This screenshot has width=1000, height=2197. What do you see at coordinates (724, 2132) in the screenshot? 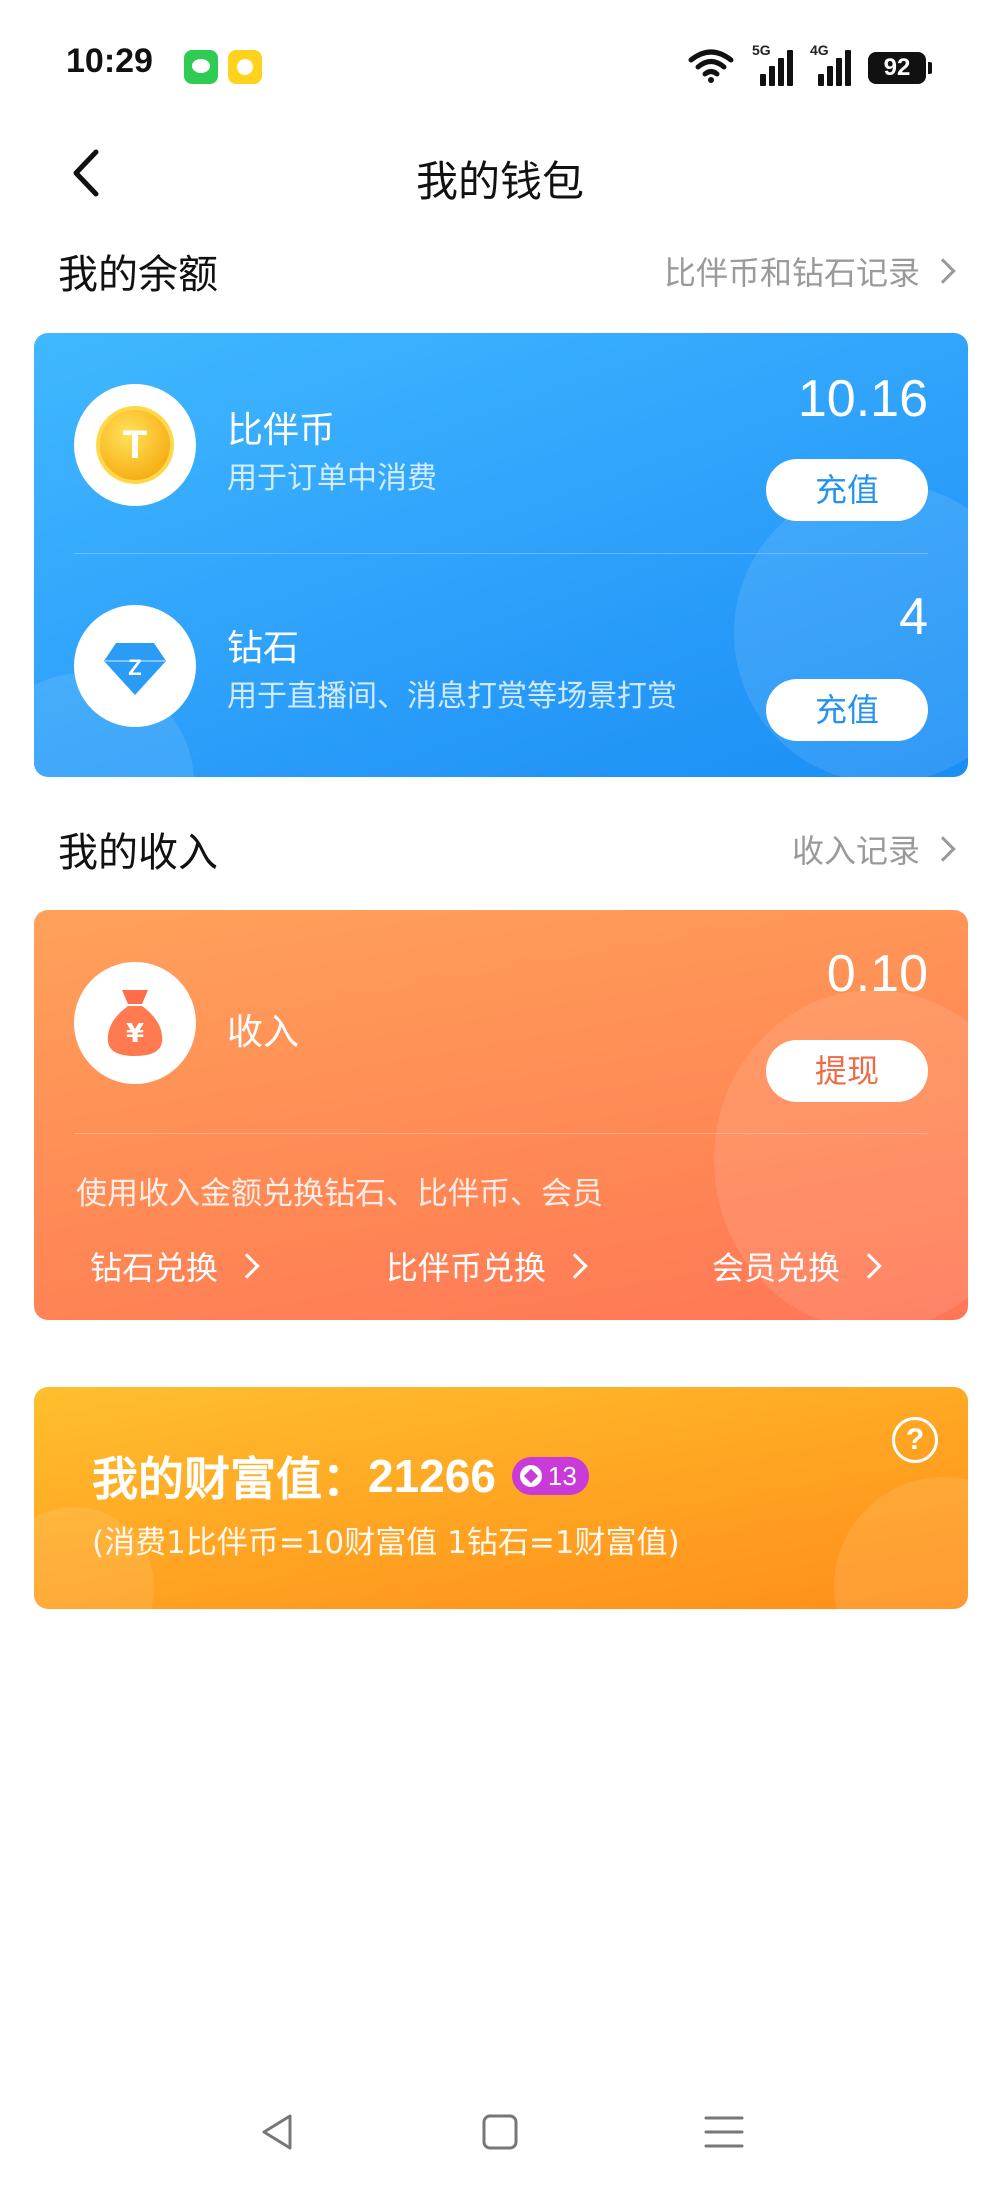
I see `nav-menu-icon` at bounding box center [724, 2132].